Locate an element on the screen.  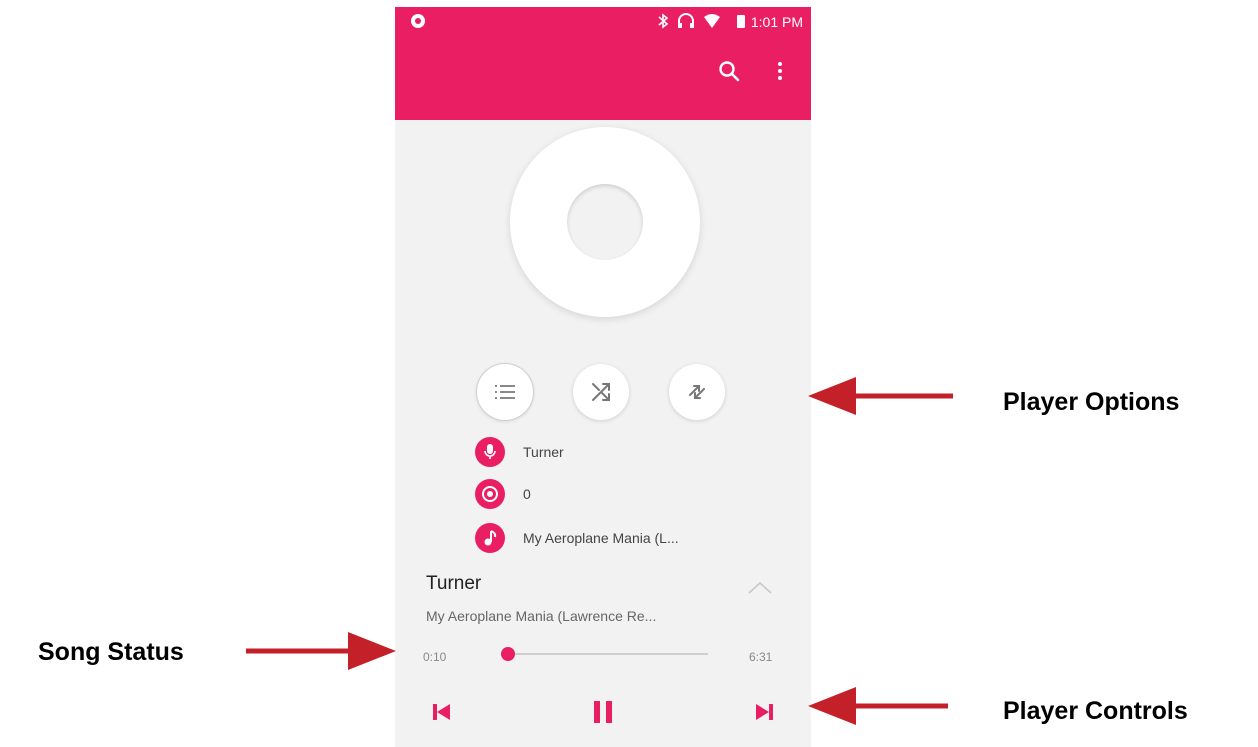
album-icon is located at coordinates (490, 494).